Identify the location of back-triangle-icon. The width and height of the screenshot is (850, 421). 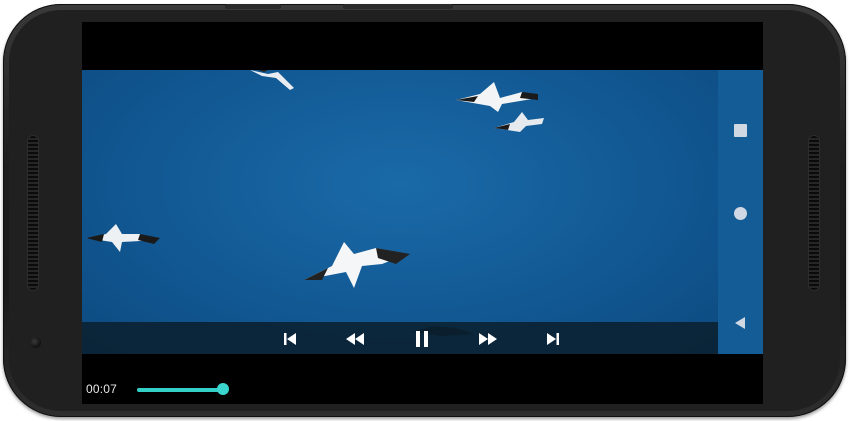
(740, 323).